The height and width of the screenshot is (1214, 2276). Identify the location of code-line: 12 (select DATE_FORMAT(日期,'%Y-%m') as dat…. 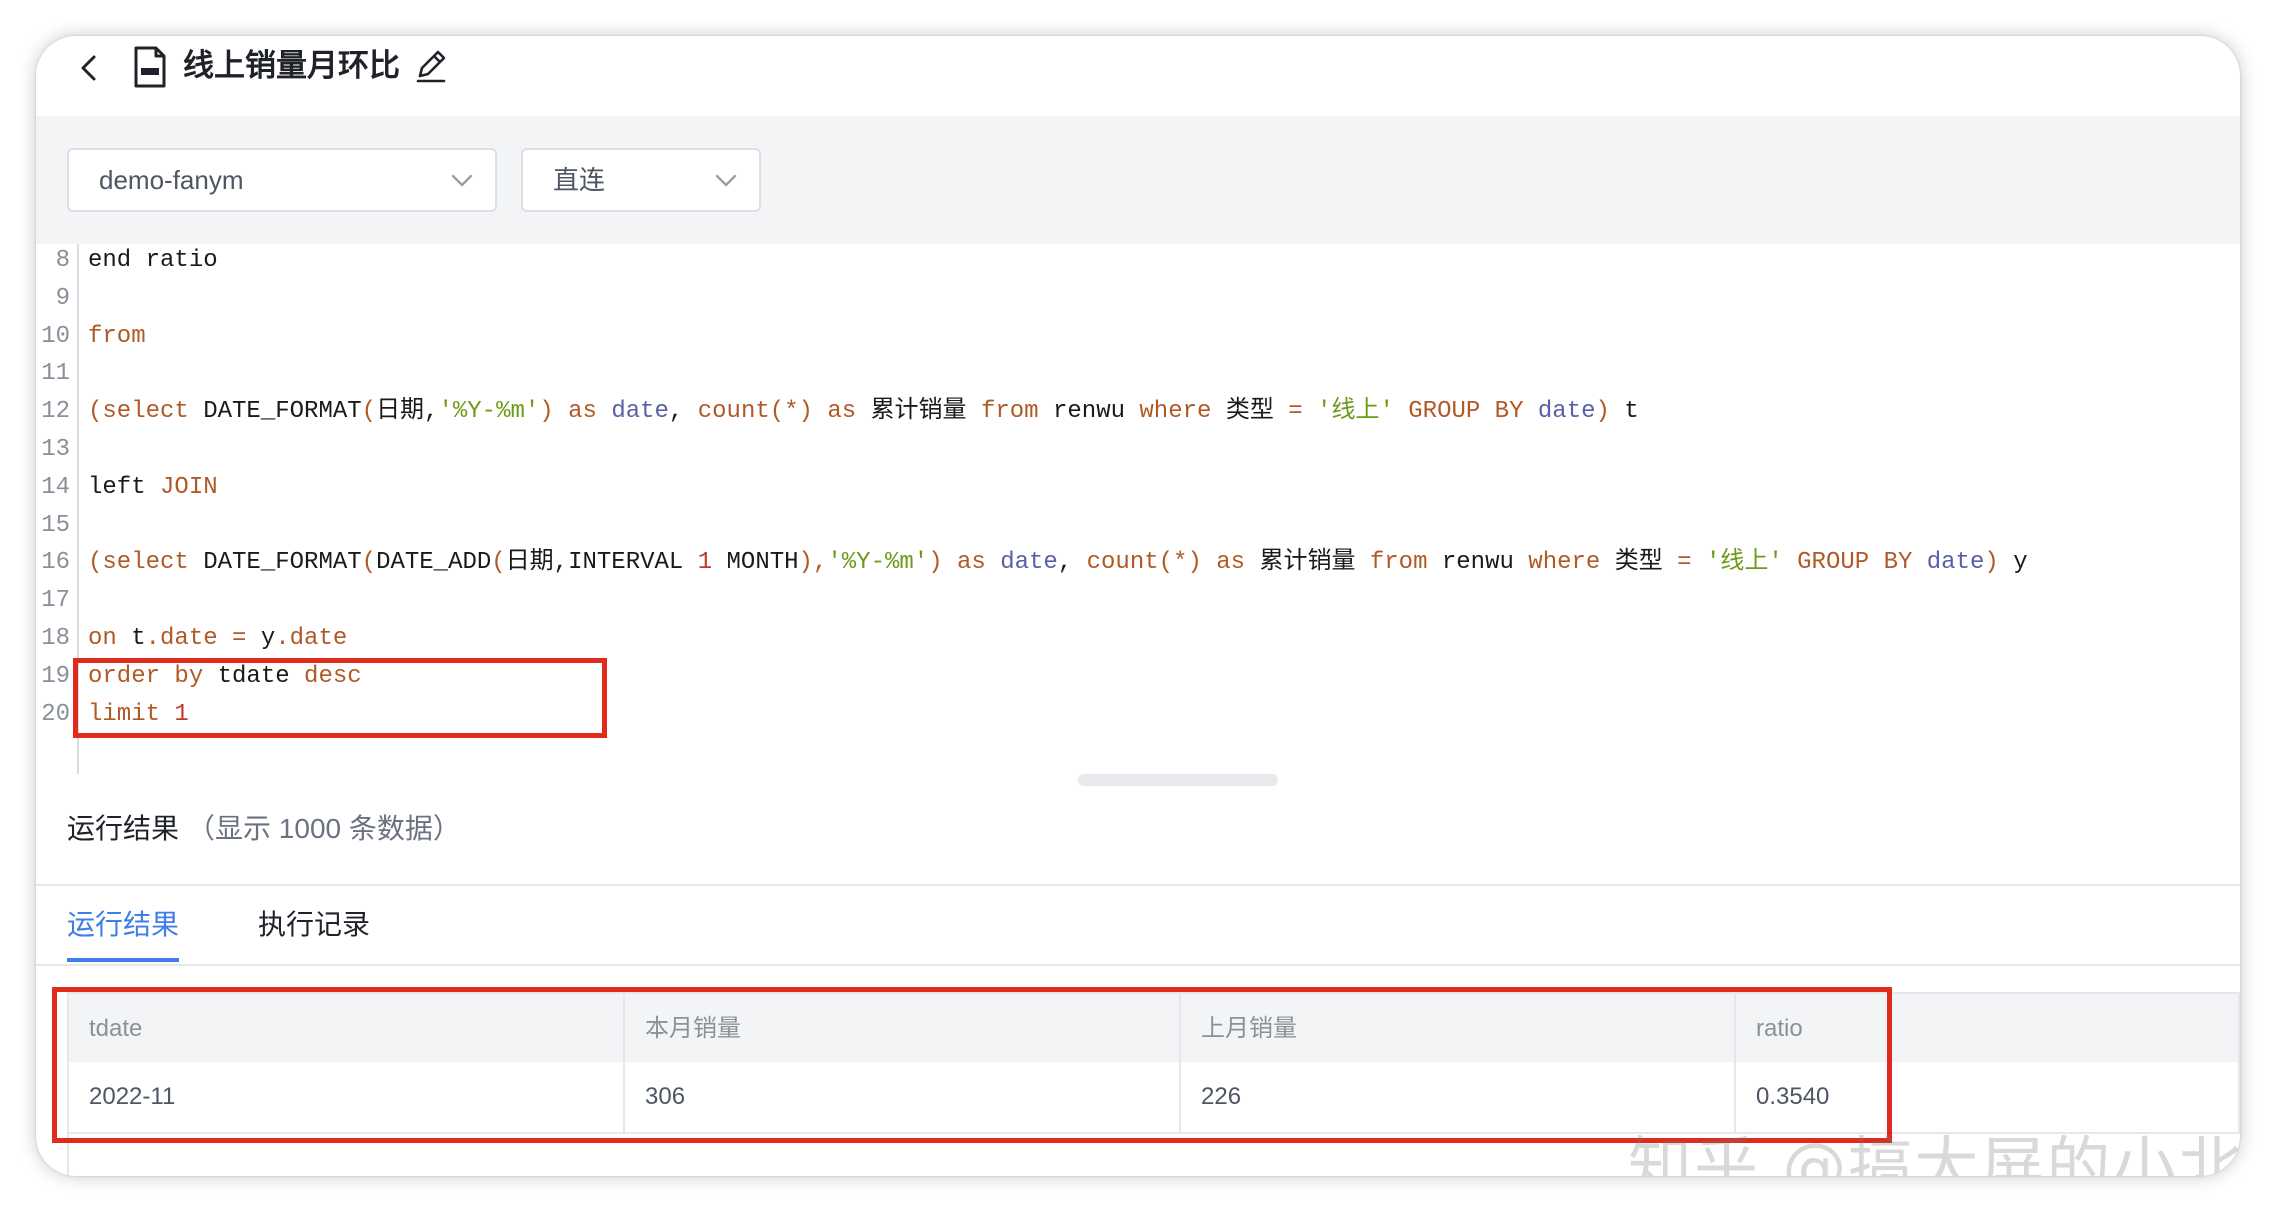
(1138, 412).